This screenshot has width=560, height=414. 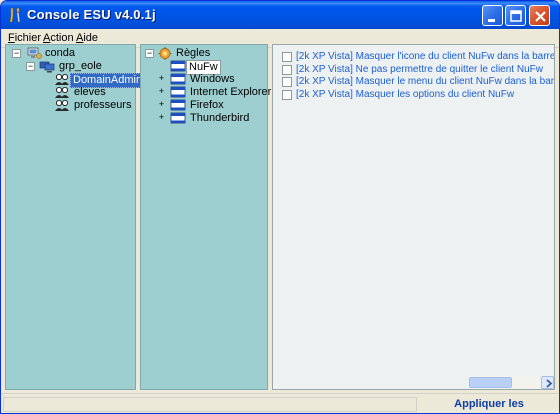 What do you see at coordinates (490, 382) in the screenshot?
I see `scroll-thumb` at bounding box center [490, 382].